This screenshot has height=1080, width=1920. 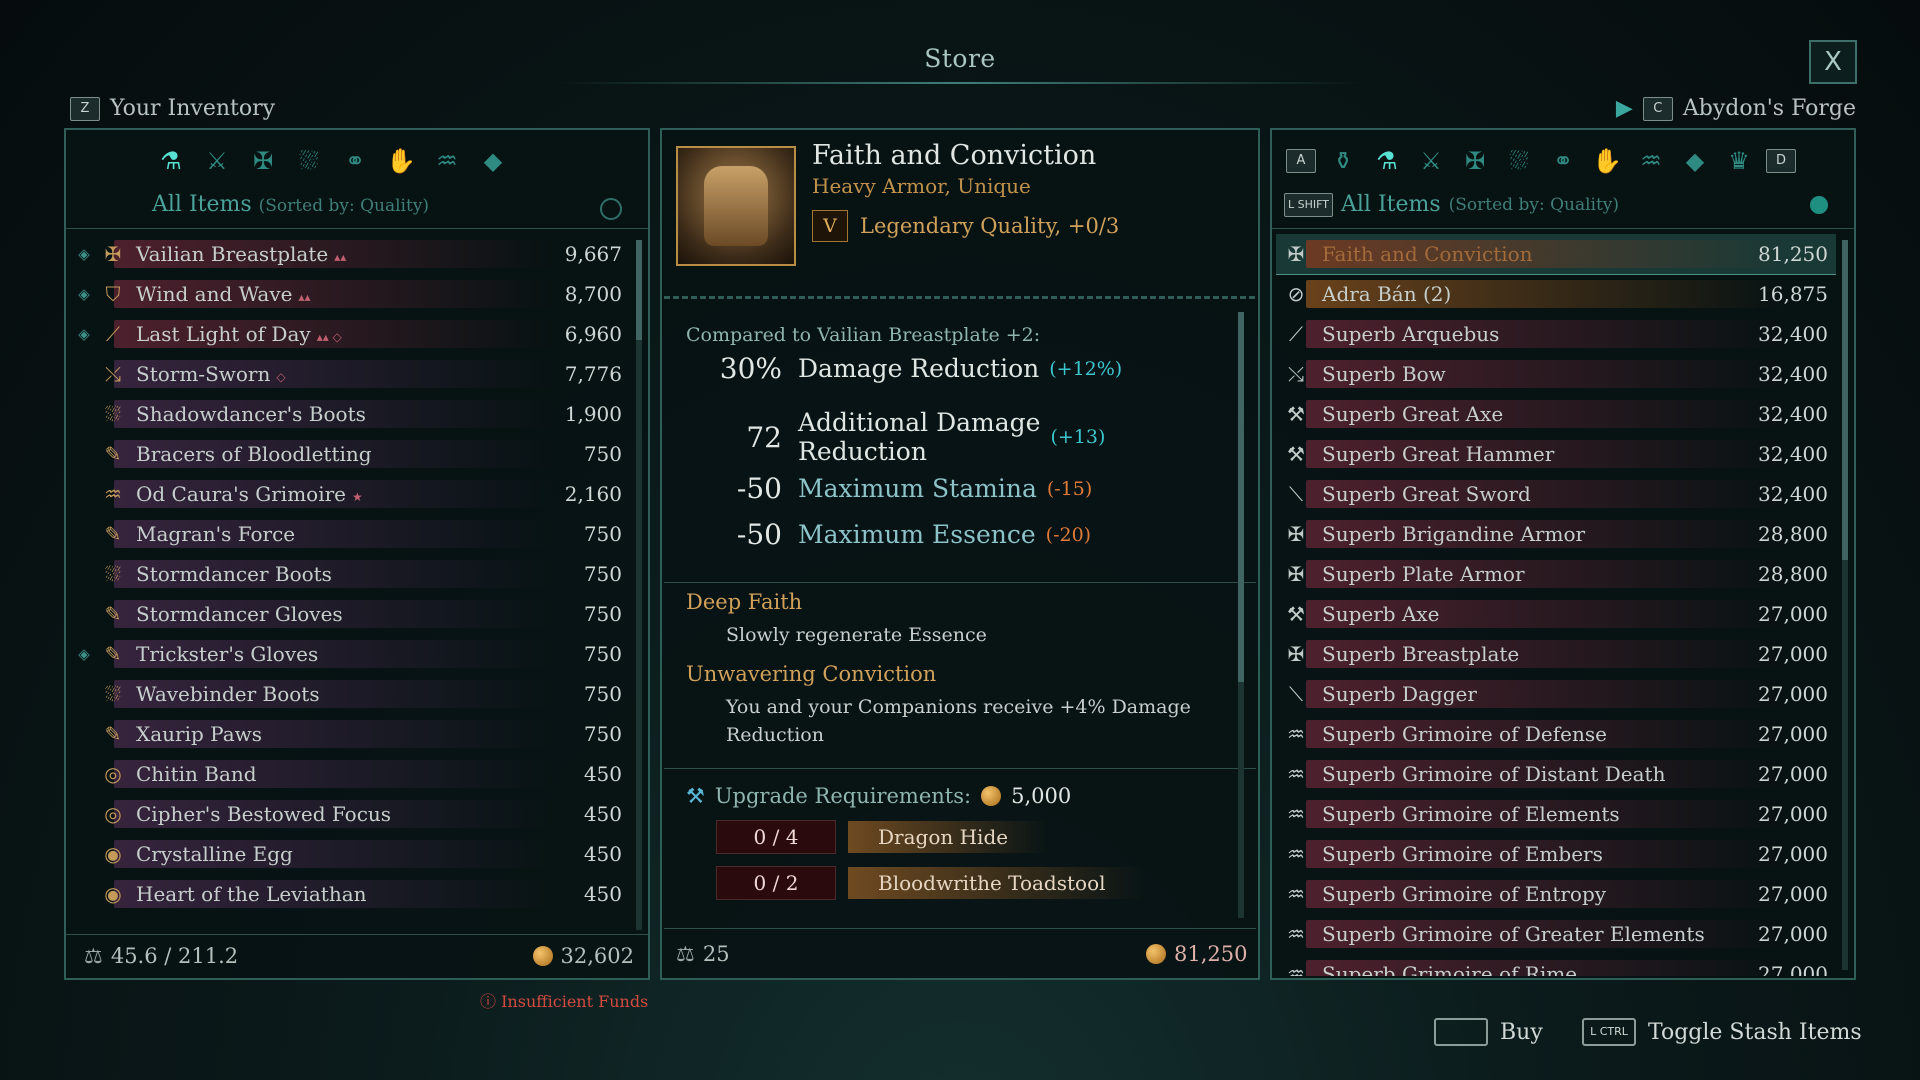 What do you see at coordinates (1343, 161) in the screenshot?
I see `potion-icon: ⚱` at bounding box center [1343, 161].